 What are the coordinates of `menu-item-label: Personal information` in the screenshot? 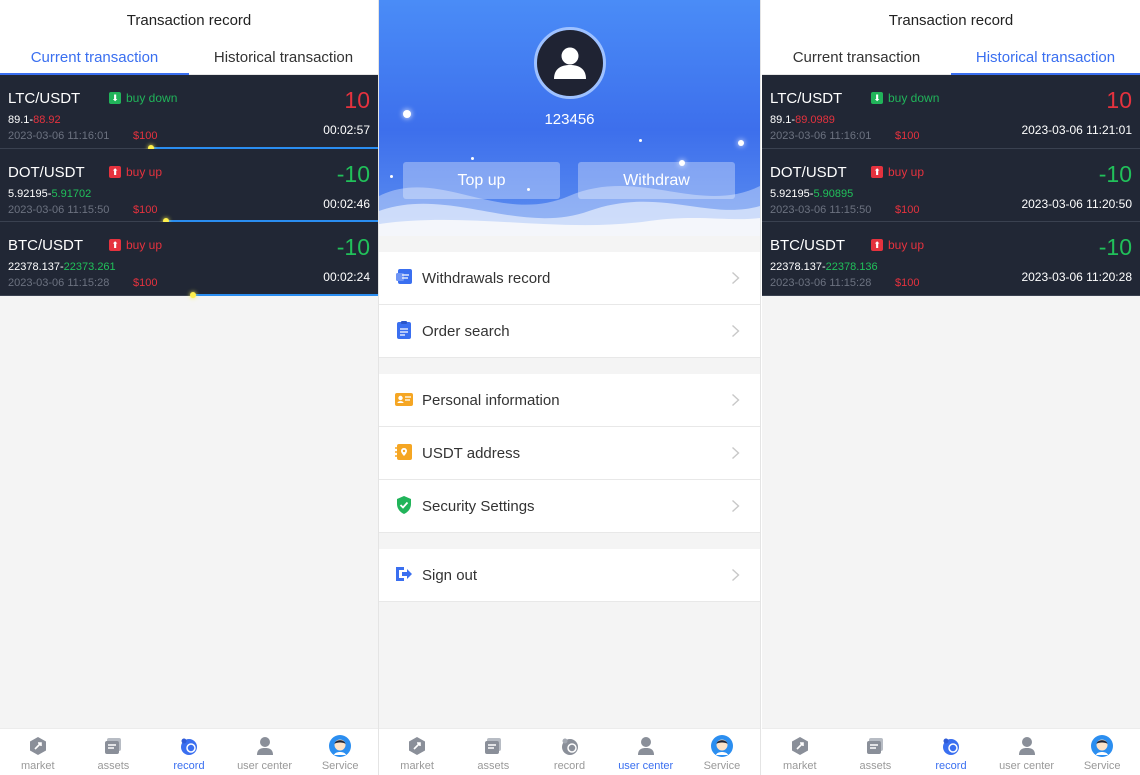 It's located at (491, 400).